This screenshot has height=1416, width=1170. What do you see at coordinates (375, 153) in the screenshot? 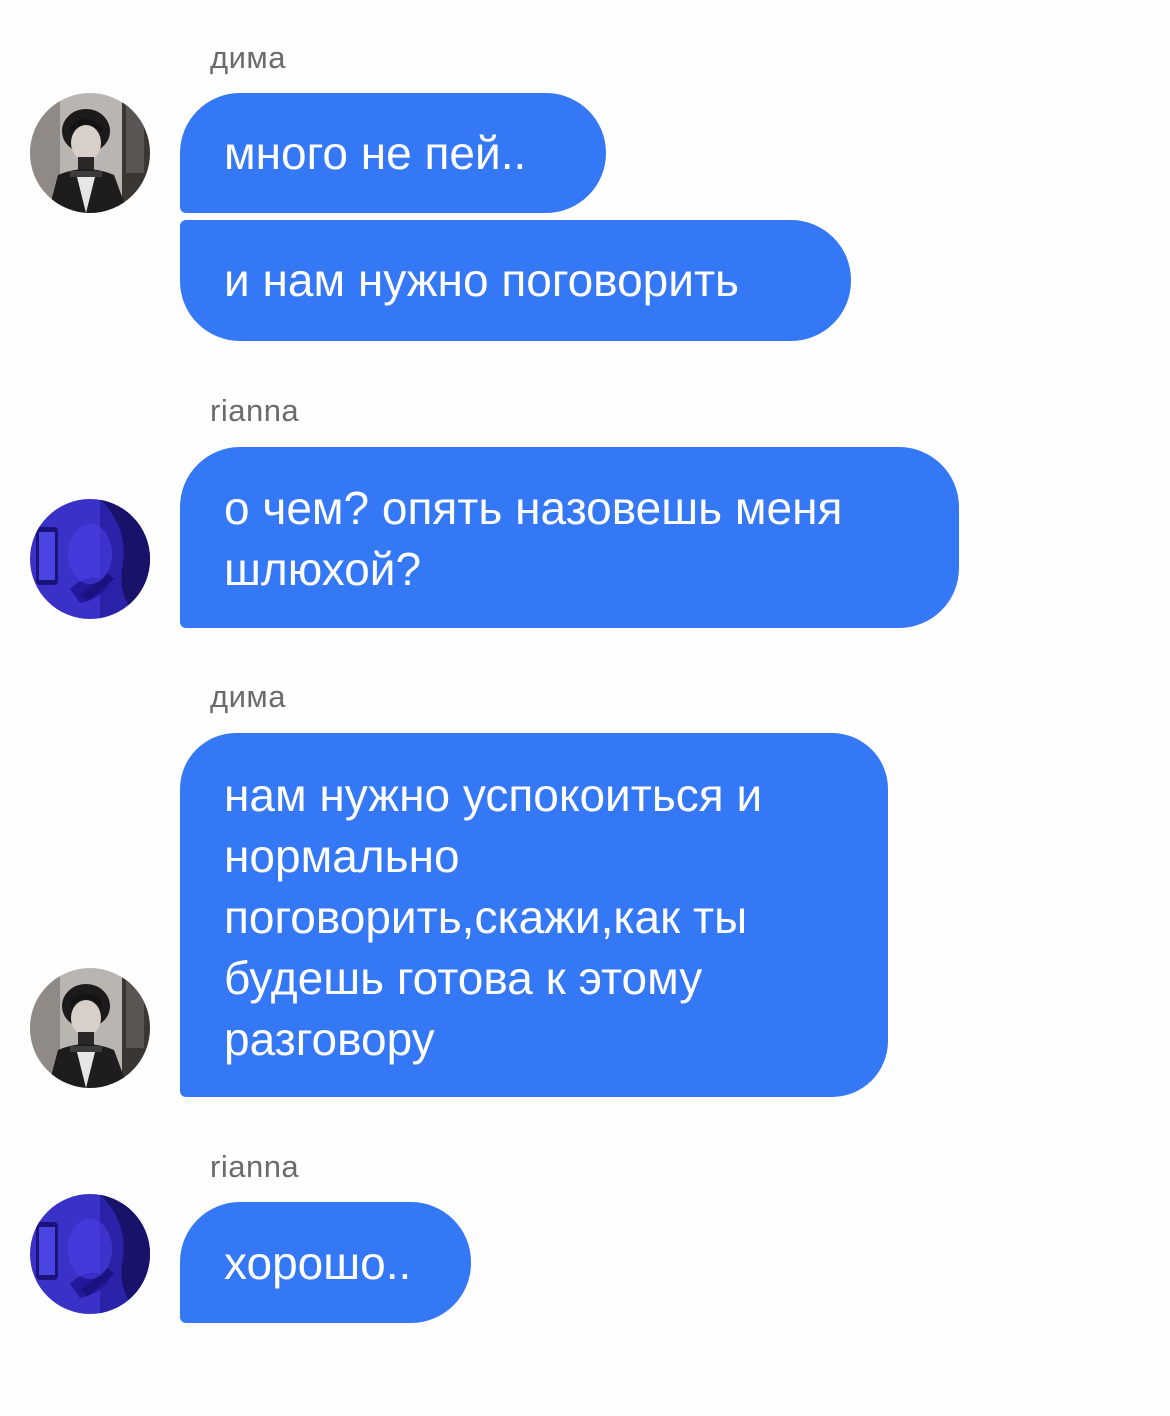
I see `message-text: много не пей..` at bounding box center [375, 153].